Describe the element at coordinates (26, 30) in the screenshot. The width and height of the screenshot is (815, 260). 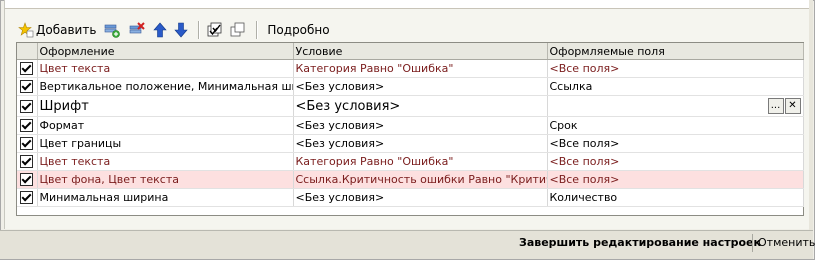
I see `add-star-icon` at that location.